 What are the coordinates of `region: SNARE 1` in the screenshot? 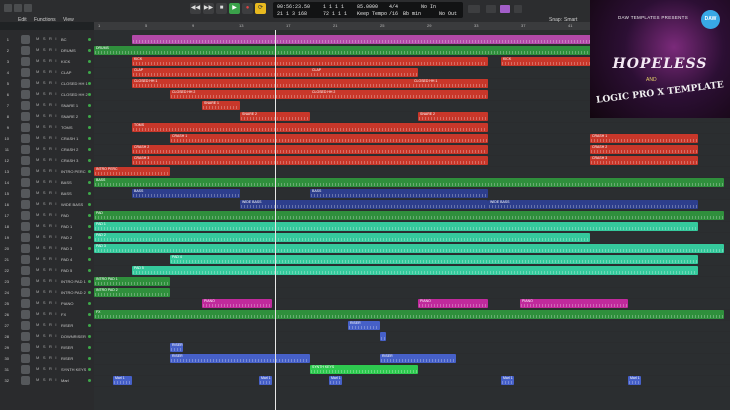 It's located at (221, 105).